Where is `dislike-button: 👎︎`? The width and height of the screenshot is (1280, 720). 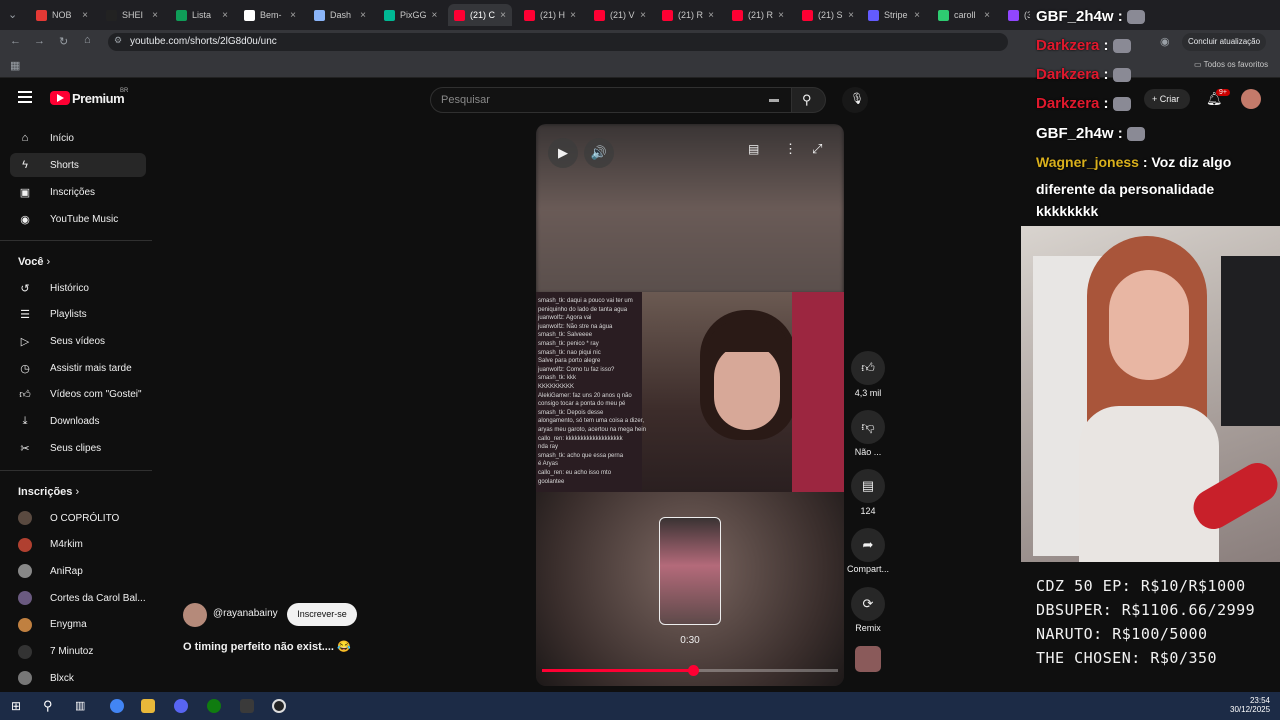 dislike-button: 👎︎ is located at coordinates (868, 427).